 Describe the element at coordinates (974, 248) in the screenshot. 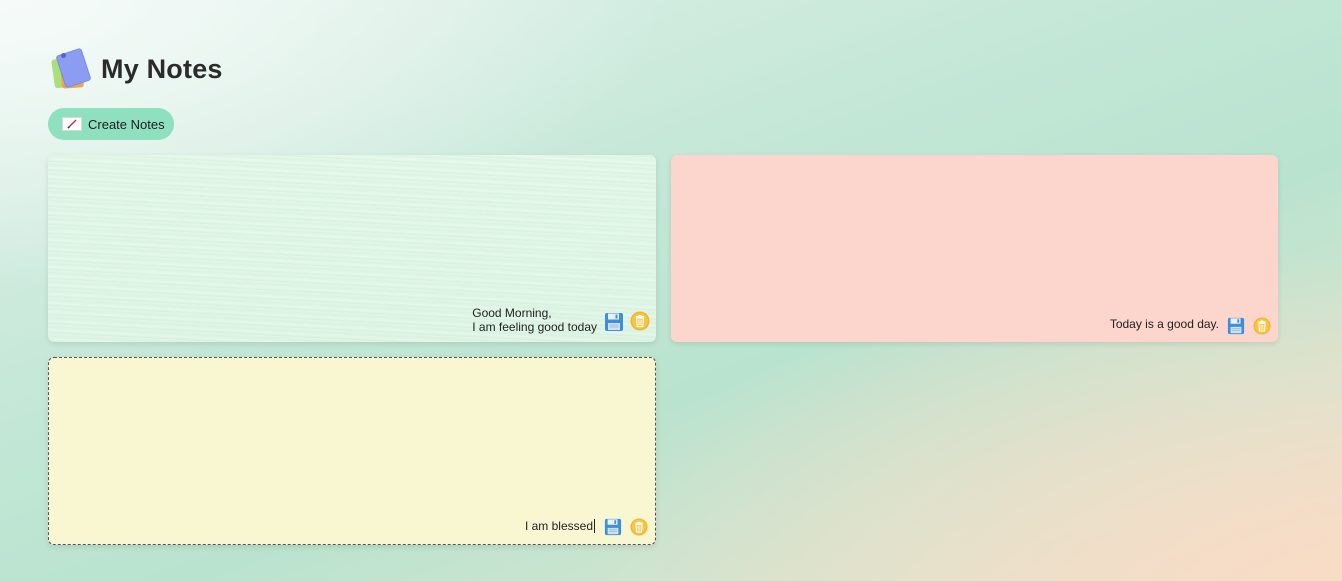

I see `note-card: Today is a good day.` at that location.